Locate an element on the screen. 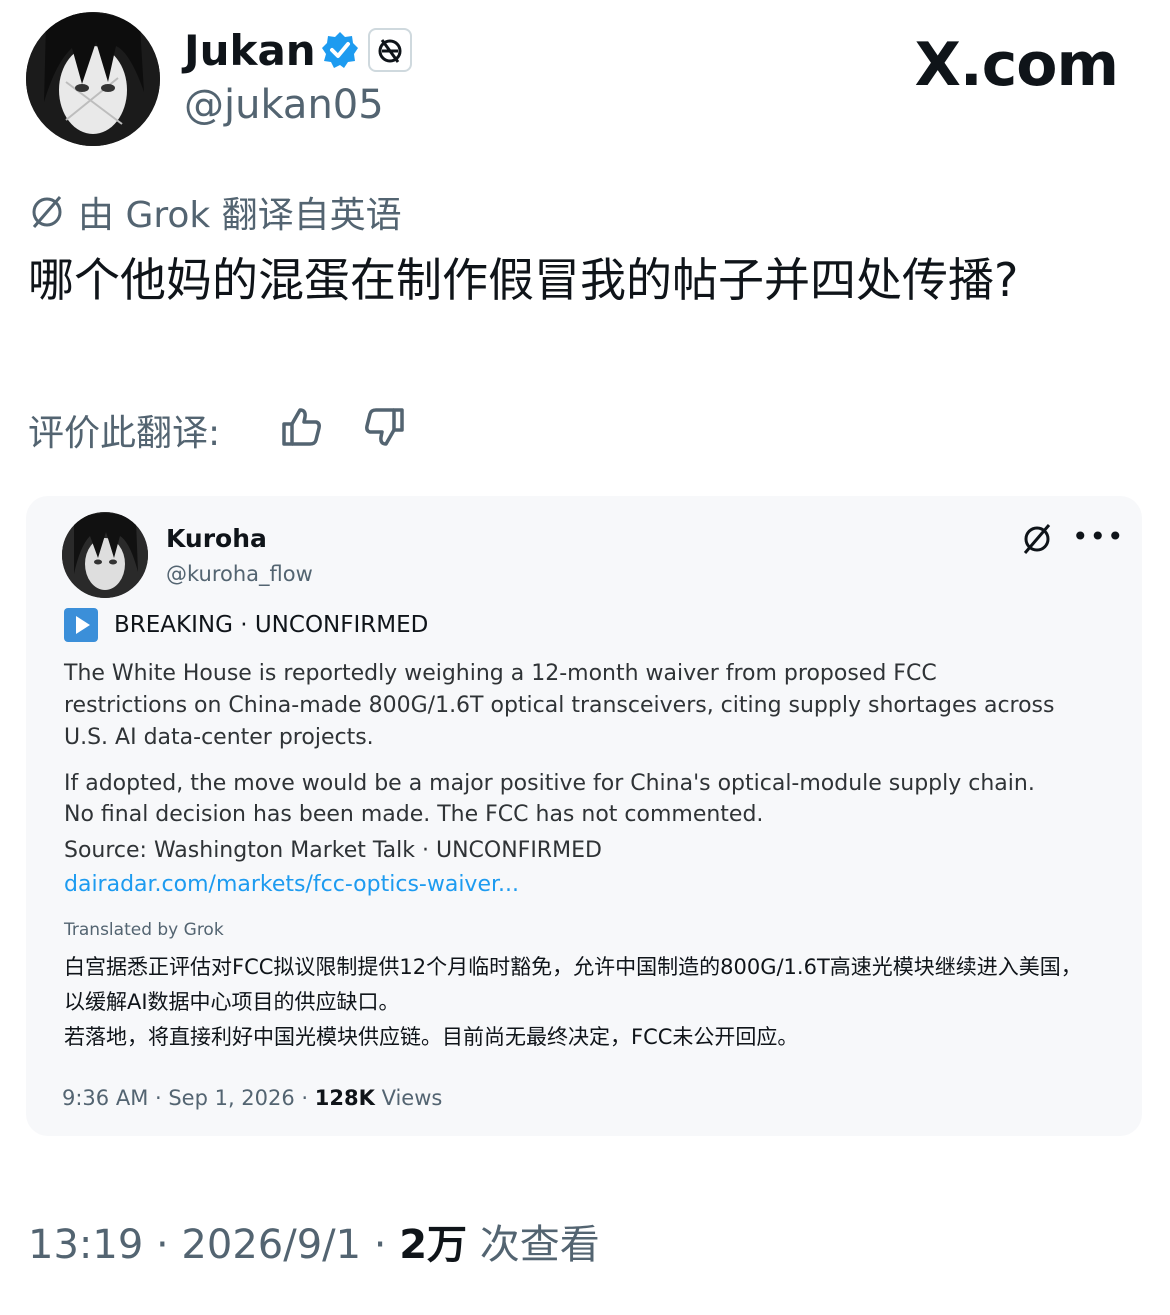 The image size is (1170, 1315). post-timestamp: 13:19 · 2026/9/1 · 2万 次查看 is located at coordinates (314, 1241).